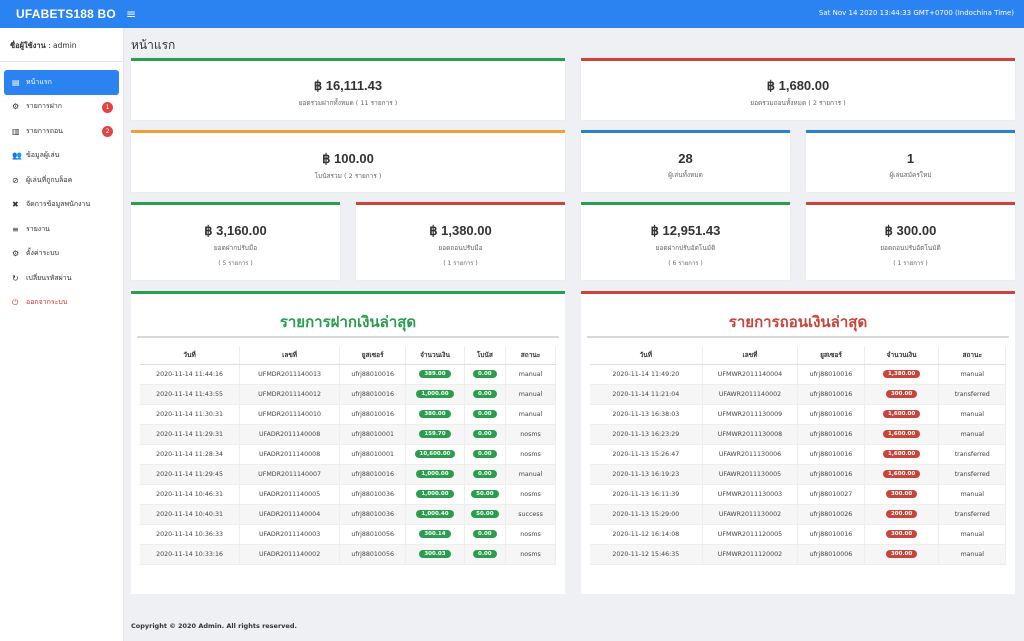  Describe the element at coordinates (348, 85) in the screenshot. I see `total-deposit-value: ฿ 16,111.43` at that location.